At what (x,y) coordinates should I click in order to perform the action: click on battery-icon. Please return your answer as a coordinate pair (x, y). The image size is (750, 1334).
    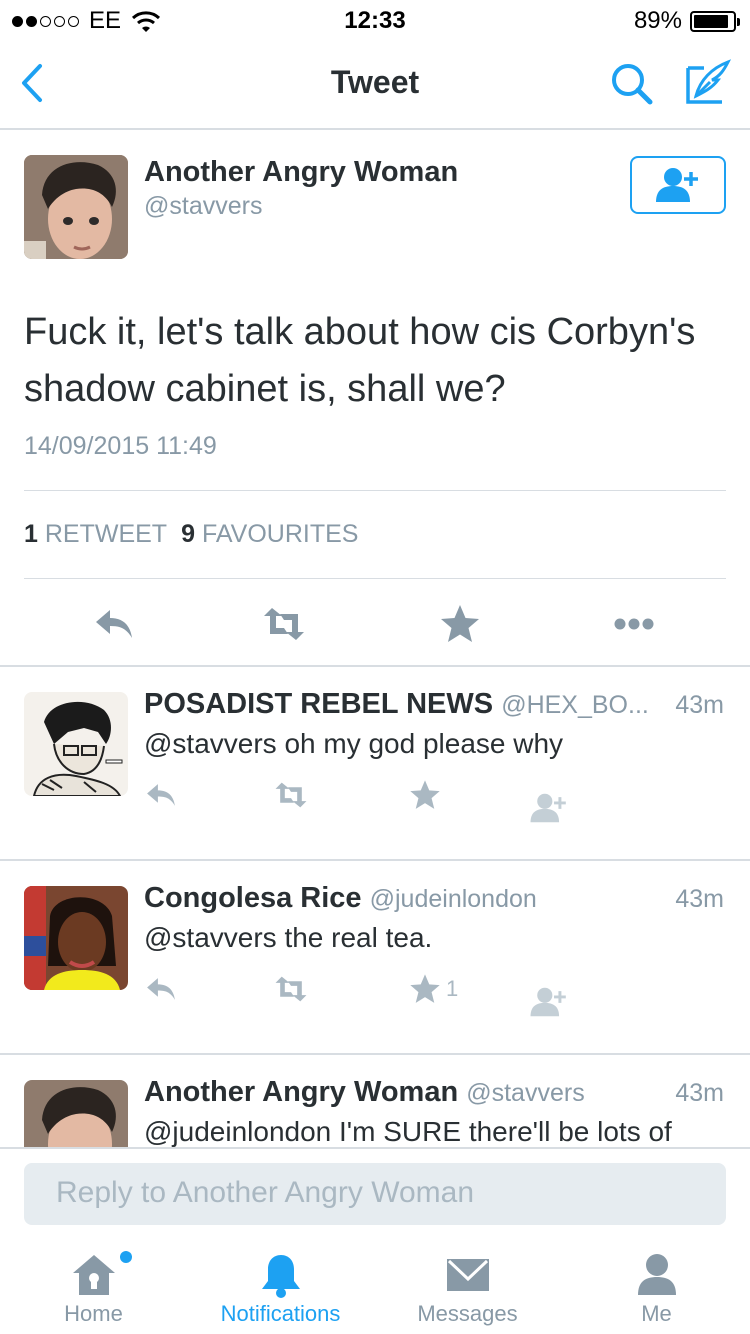
    Looking at the image, I should click on (715, 21).